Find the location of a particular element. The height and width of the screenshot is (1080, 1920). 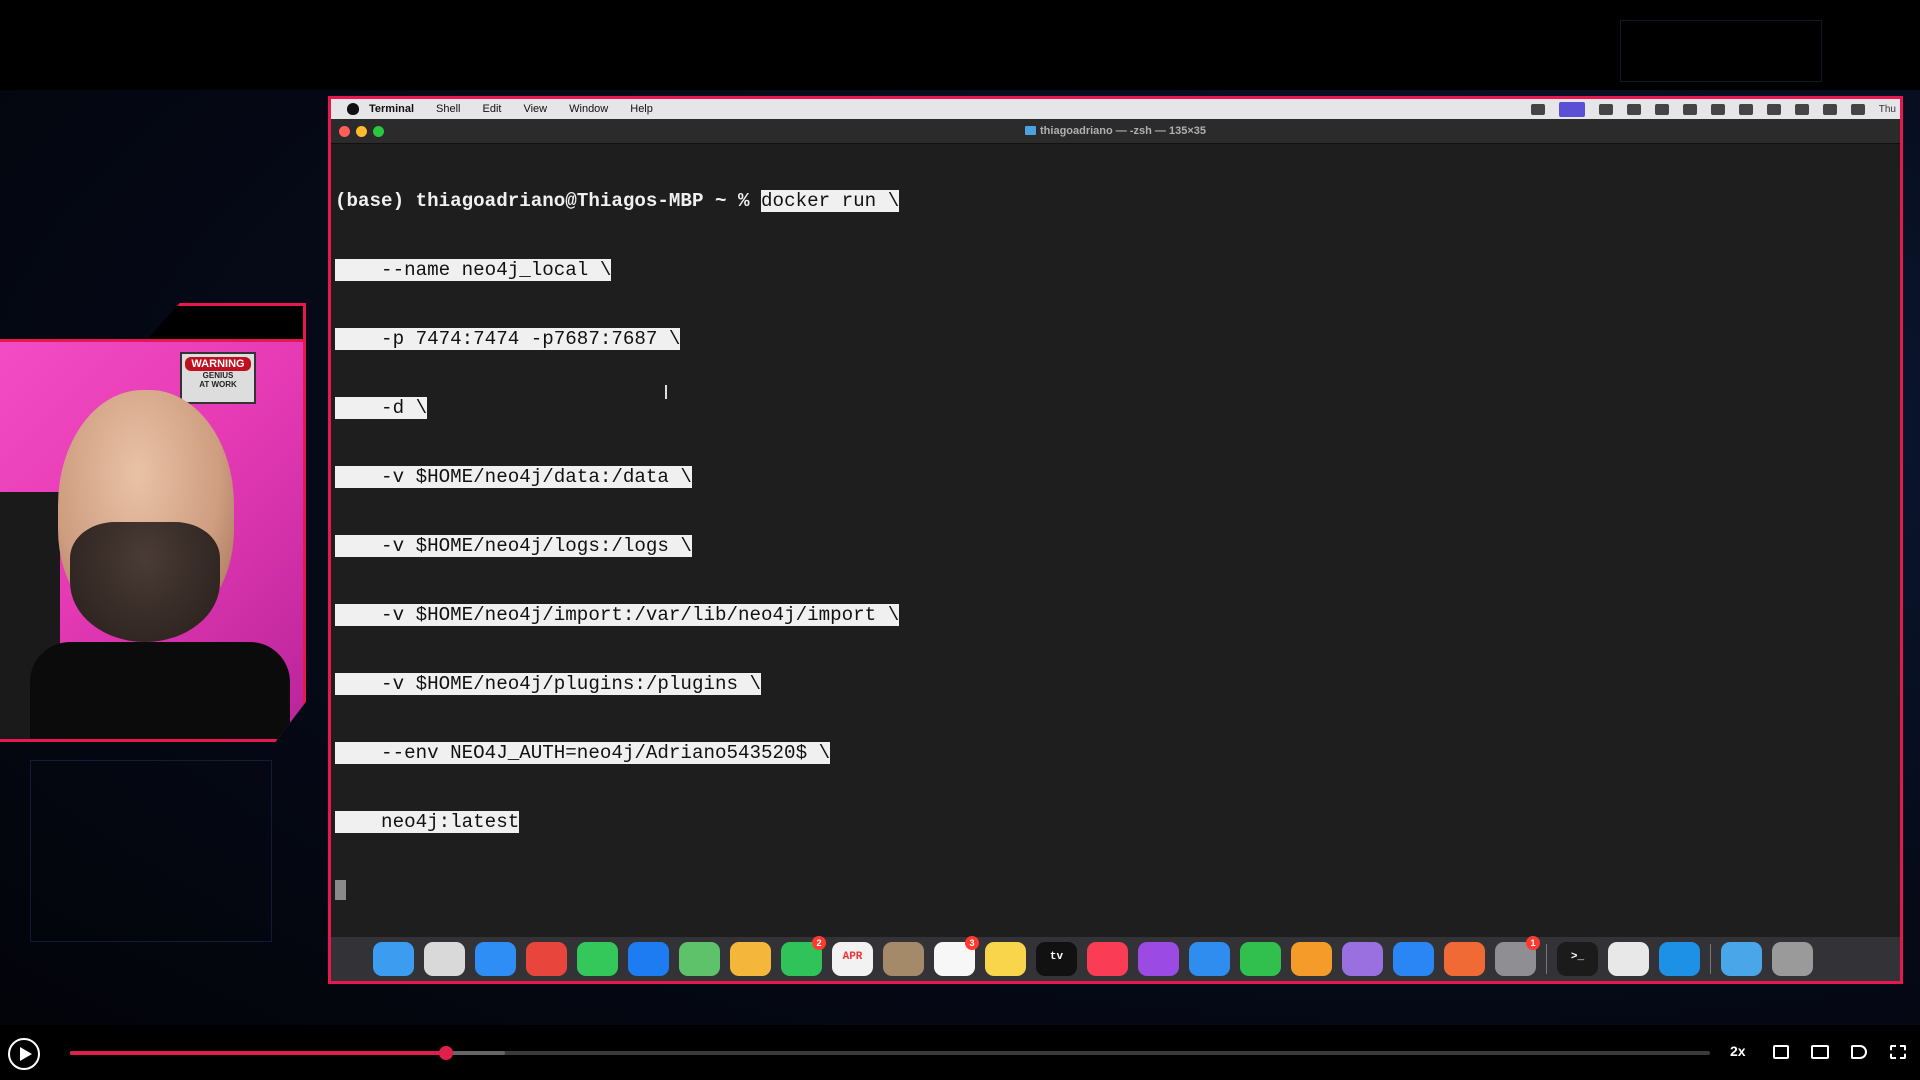

dock-apple-tv-icon: tv is located at coordinates (1056, 959).